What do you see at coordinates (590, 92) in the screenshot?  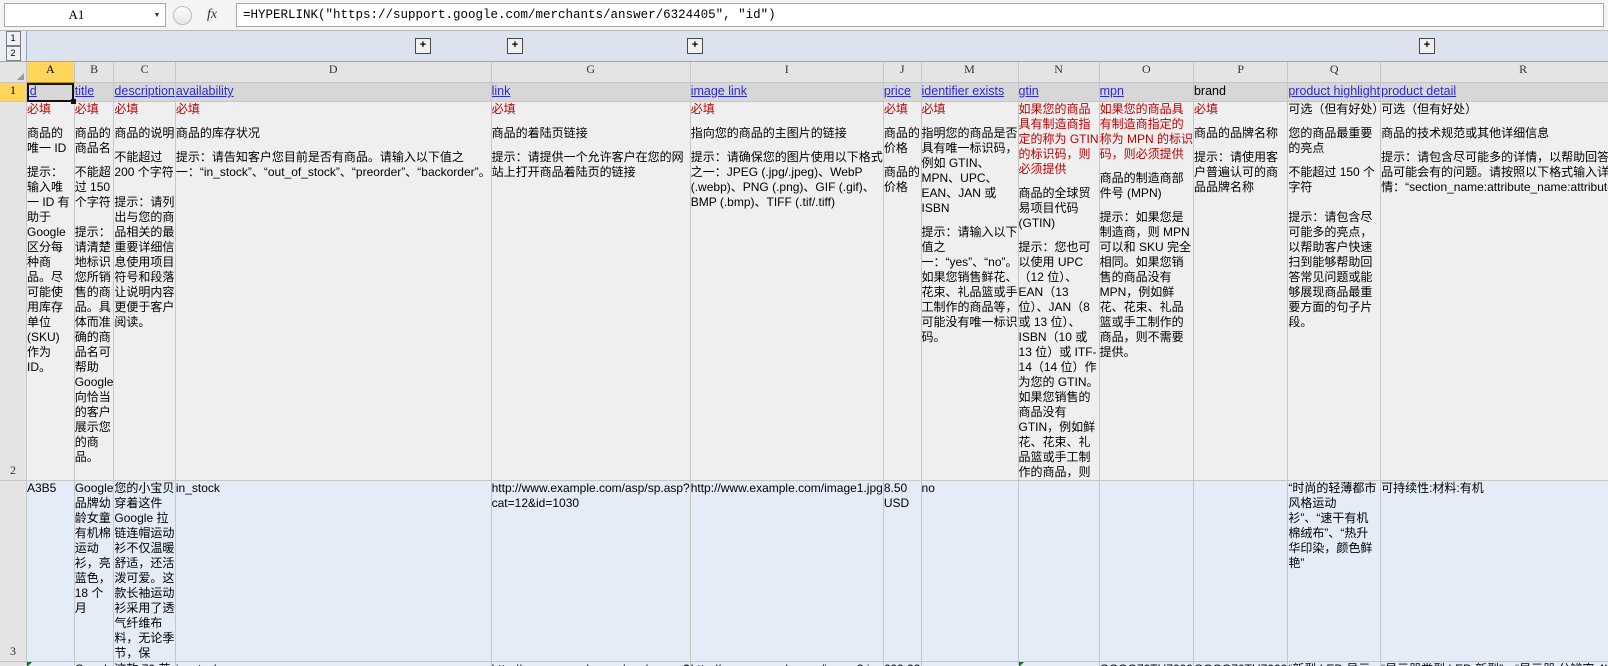 I see `header-cell-g: link` at bounding box center [590, 92].